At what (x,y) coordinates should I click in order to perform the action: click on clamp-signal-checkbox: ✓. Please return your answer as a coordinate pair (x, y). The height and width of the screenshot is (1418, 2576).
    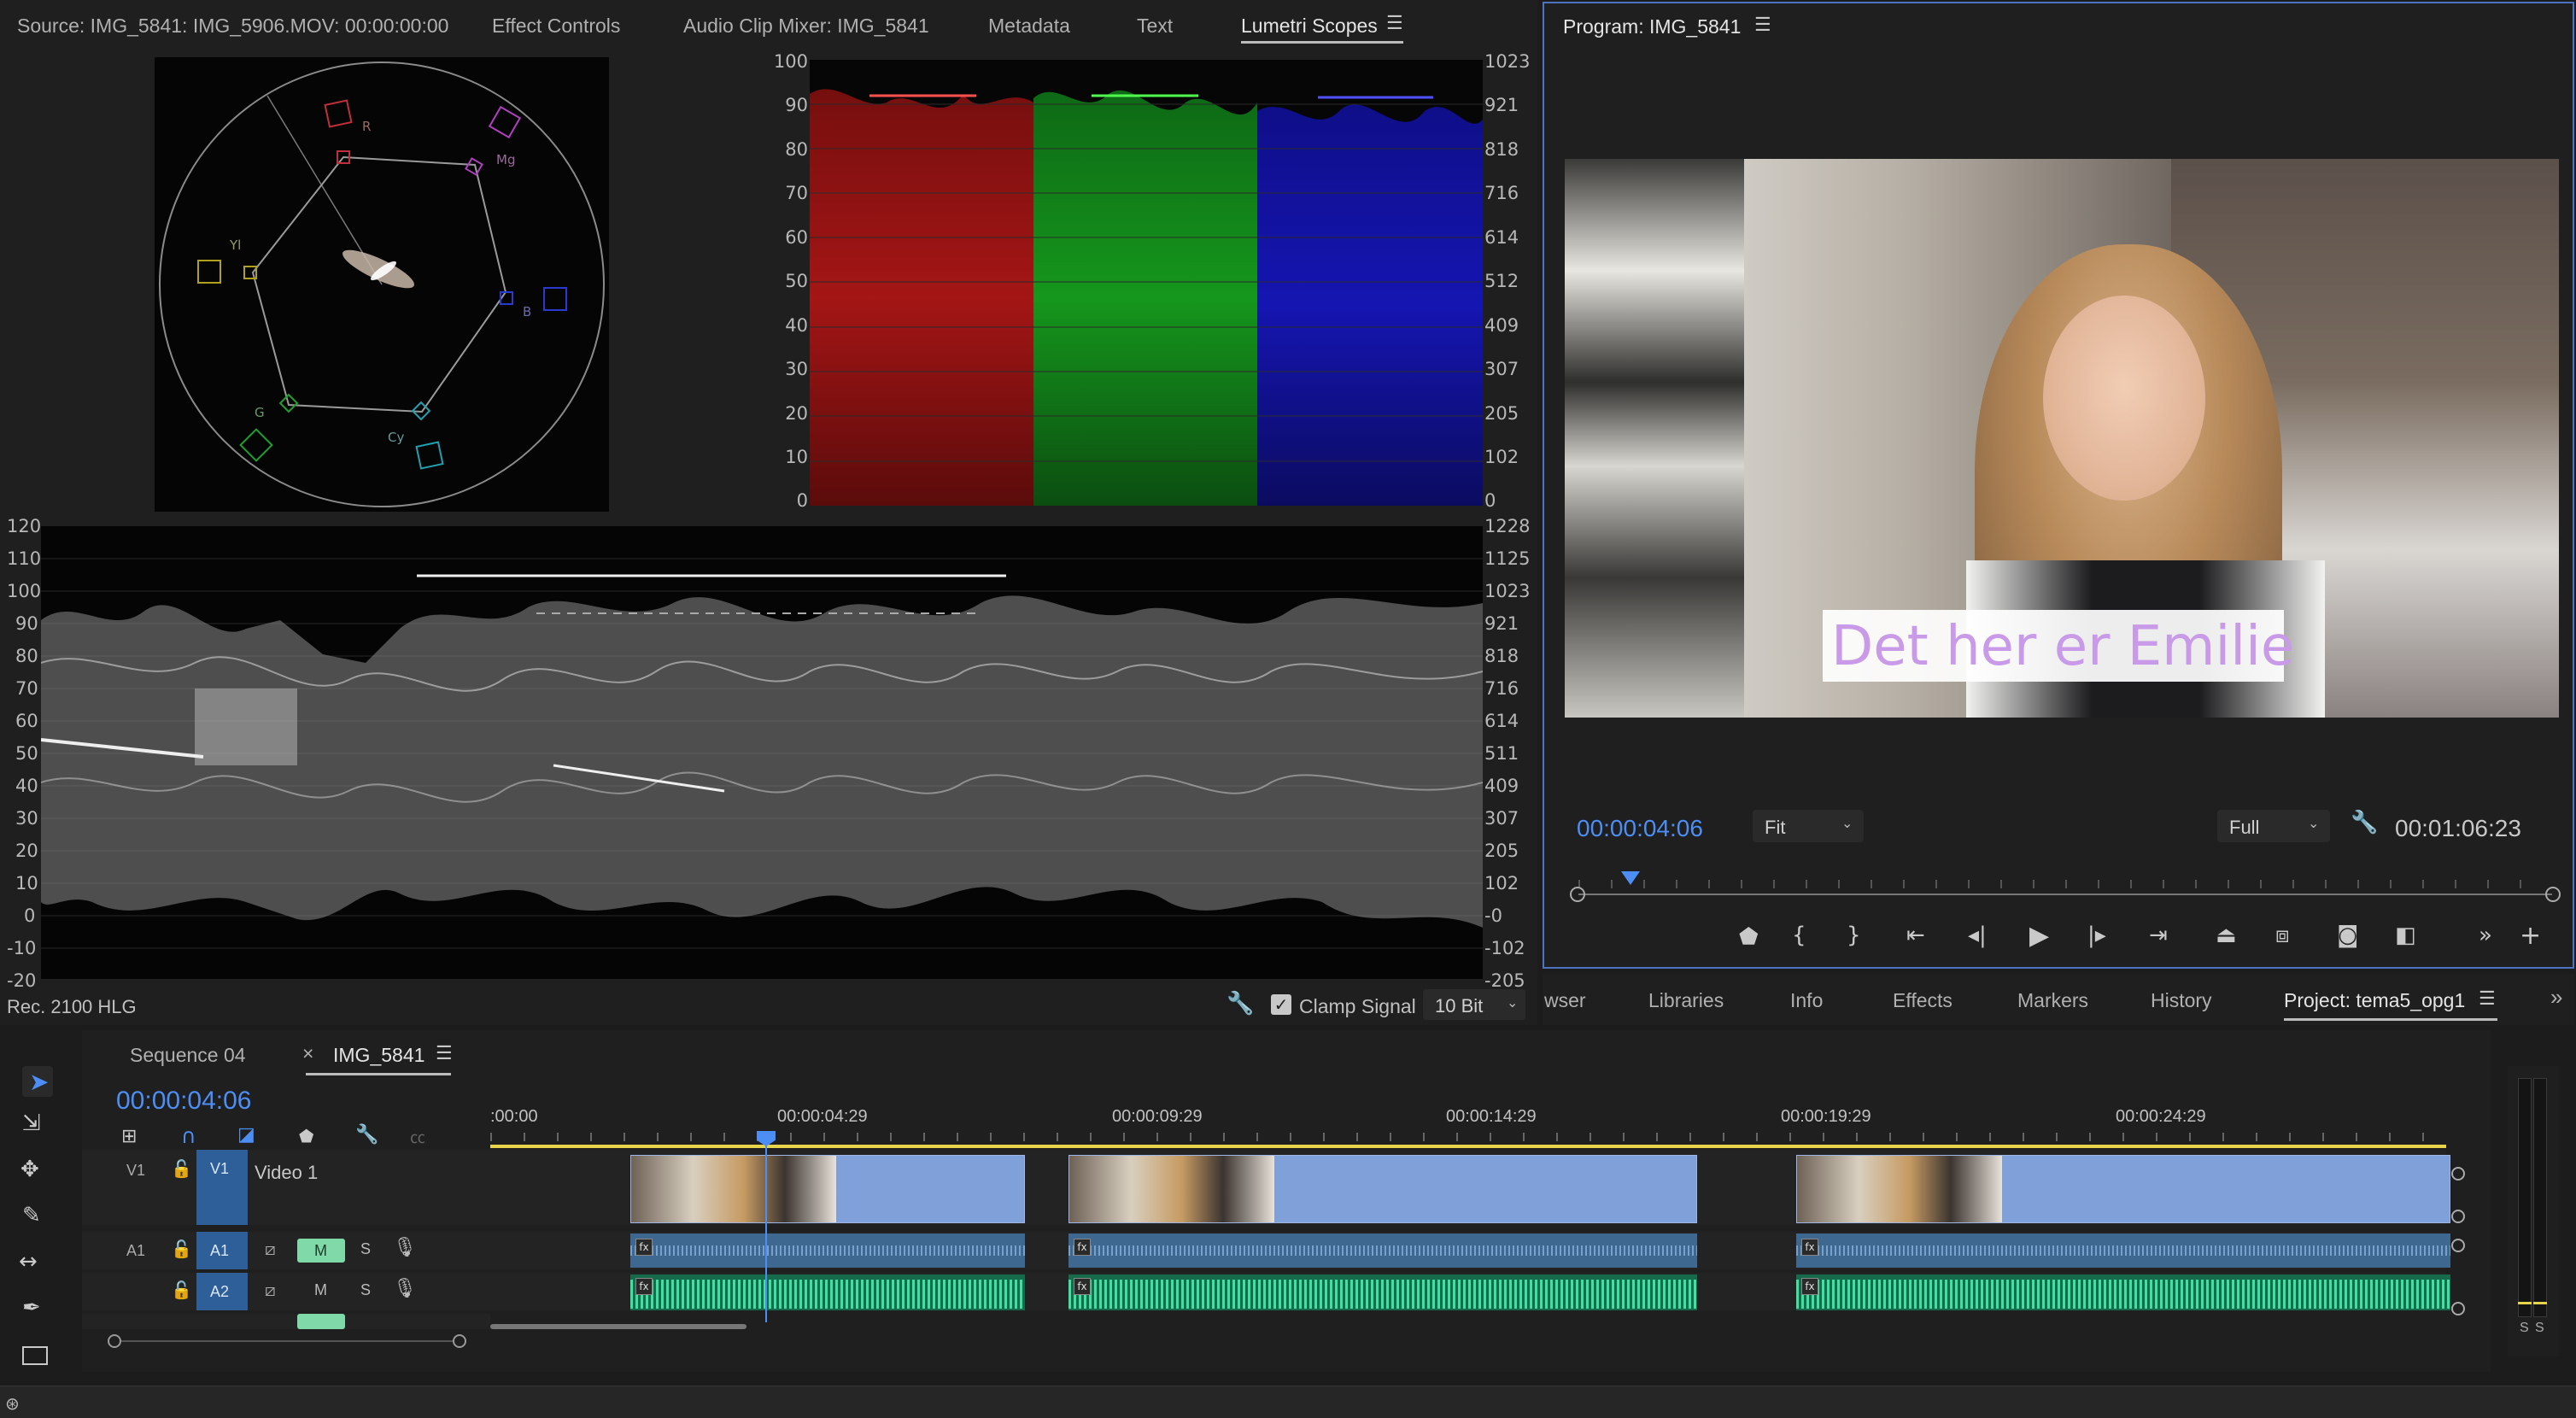
    Looking at the image, I should click on (1281, 1004).